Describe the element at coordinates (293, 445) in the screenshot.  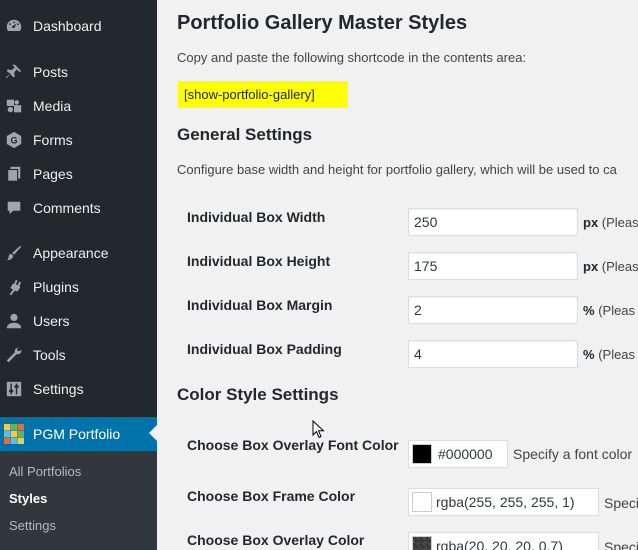
I see `overlay-font-color-label: Choose Box Overlay Font Color` at that location.